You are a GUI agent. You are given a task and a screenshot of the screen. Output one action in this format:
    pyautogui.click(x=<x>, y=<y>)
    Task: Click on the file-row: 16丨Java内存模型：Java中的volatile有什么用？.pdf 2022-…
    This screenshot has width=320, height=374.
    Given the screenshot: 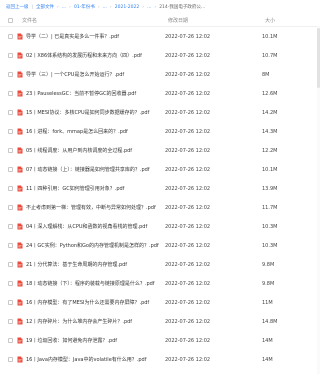 What is the action you would take?
    pyautogui.click(x=160, y=359)
    